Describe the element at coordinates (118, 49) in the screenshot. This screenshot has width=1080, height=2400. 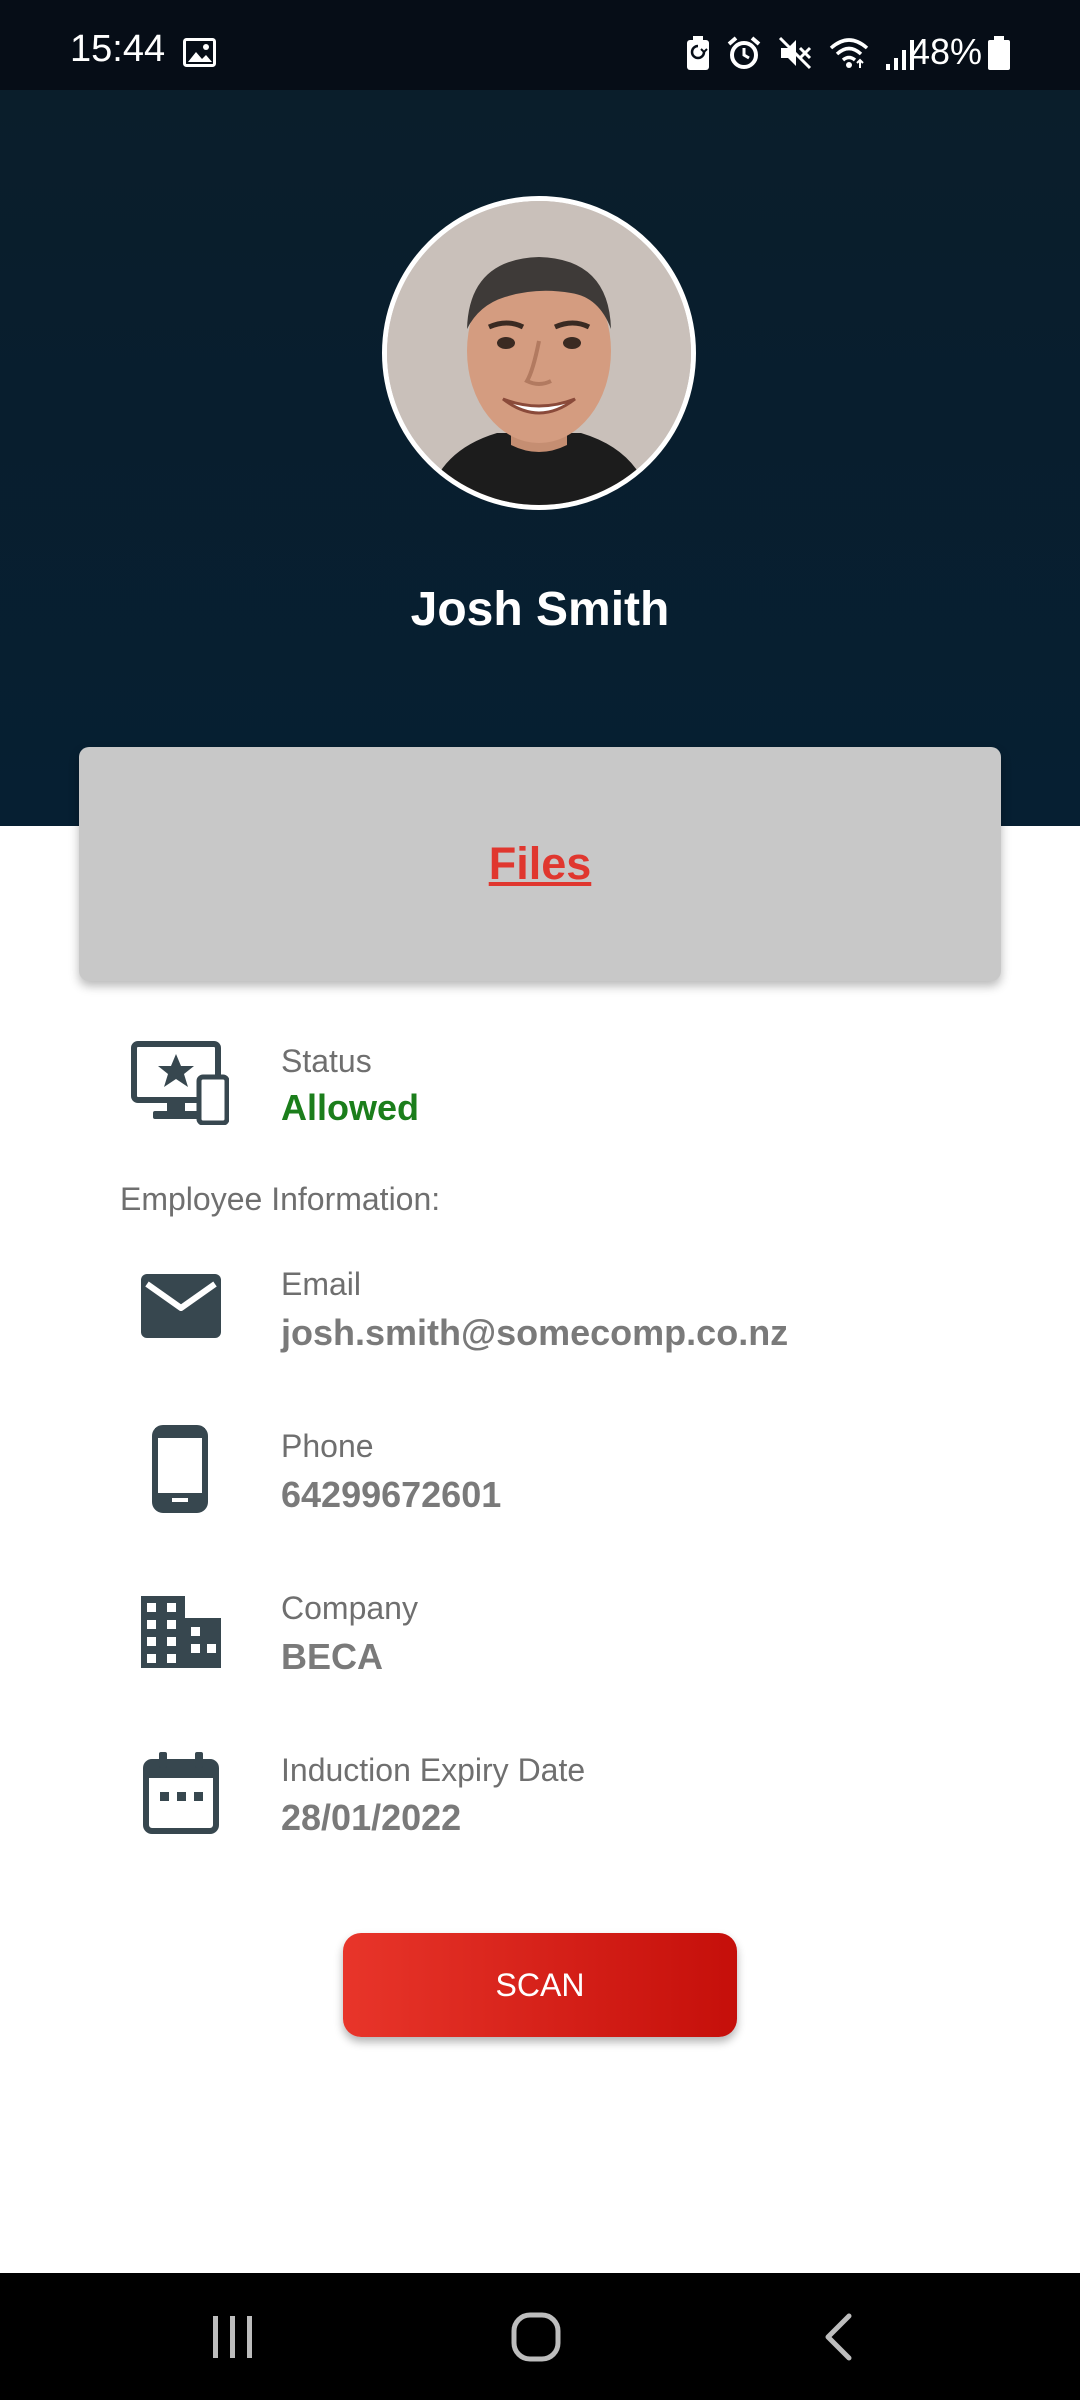
I see `status-time: 15:44` at that location.